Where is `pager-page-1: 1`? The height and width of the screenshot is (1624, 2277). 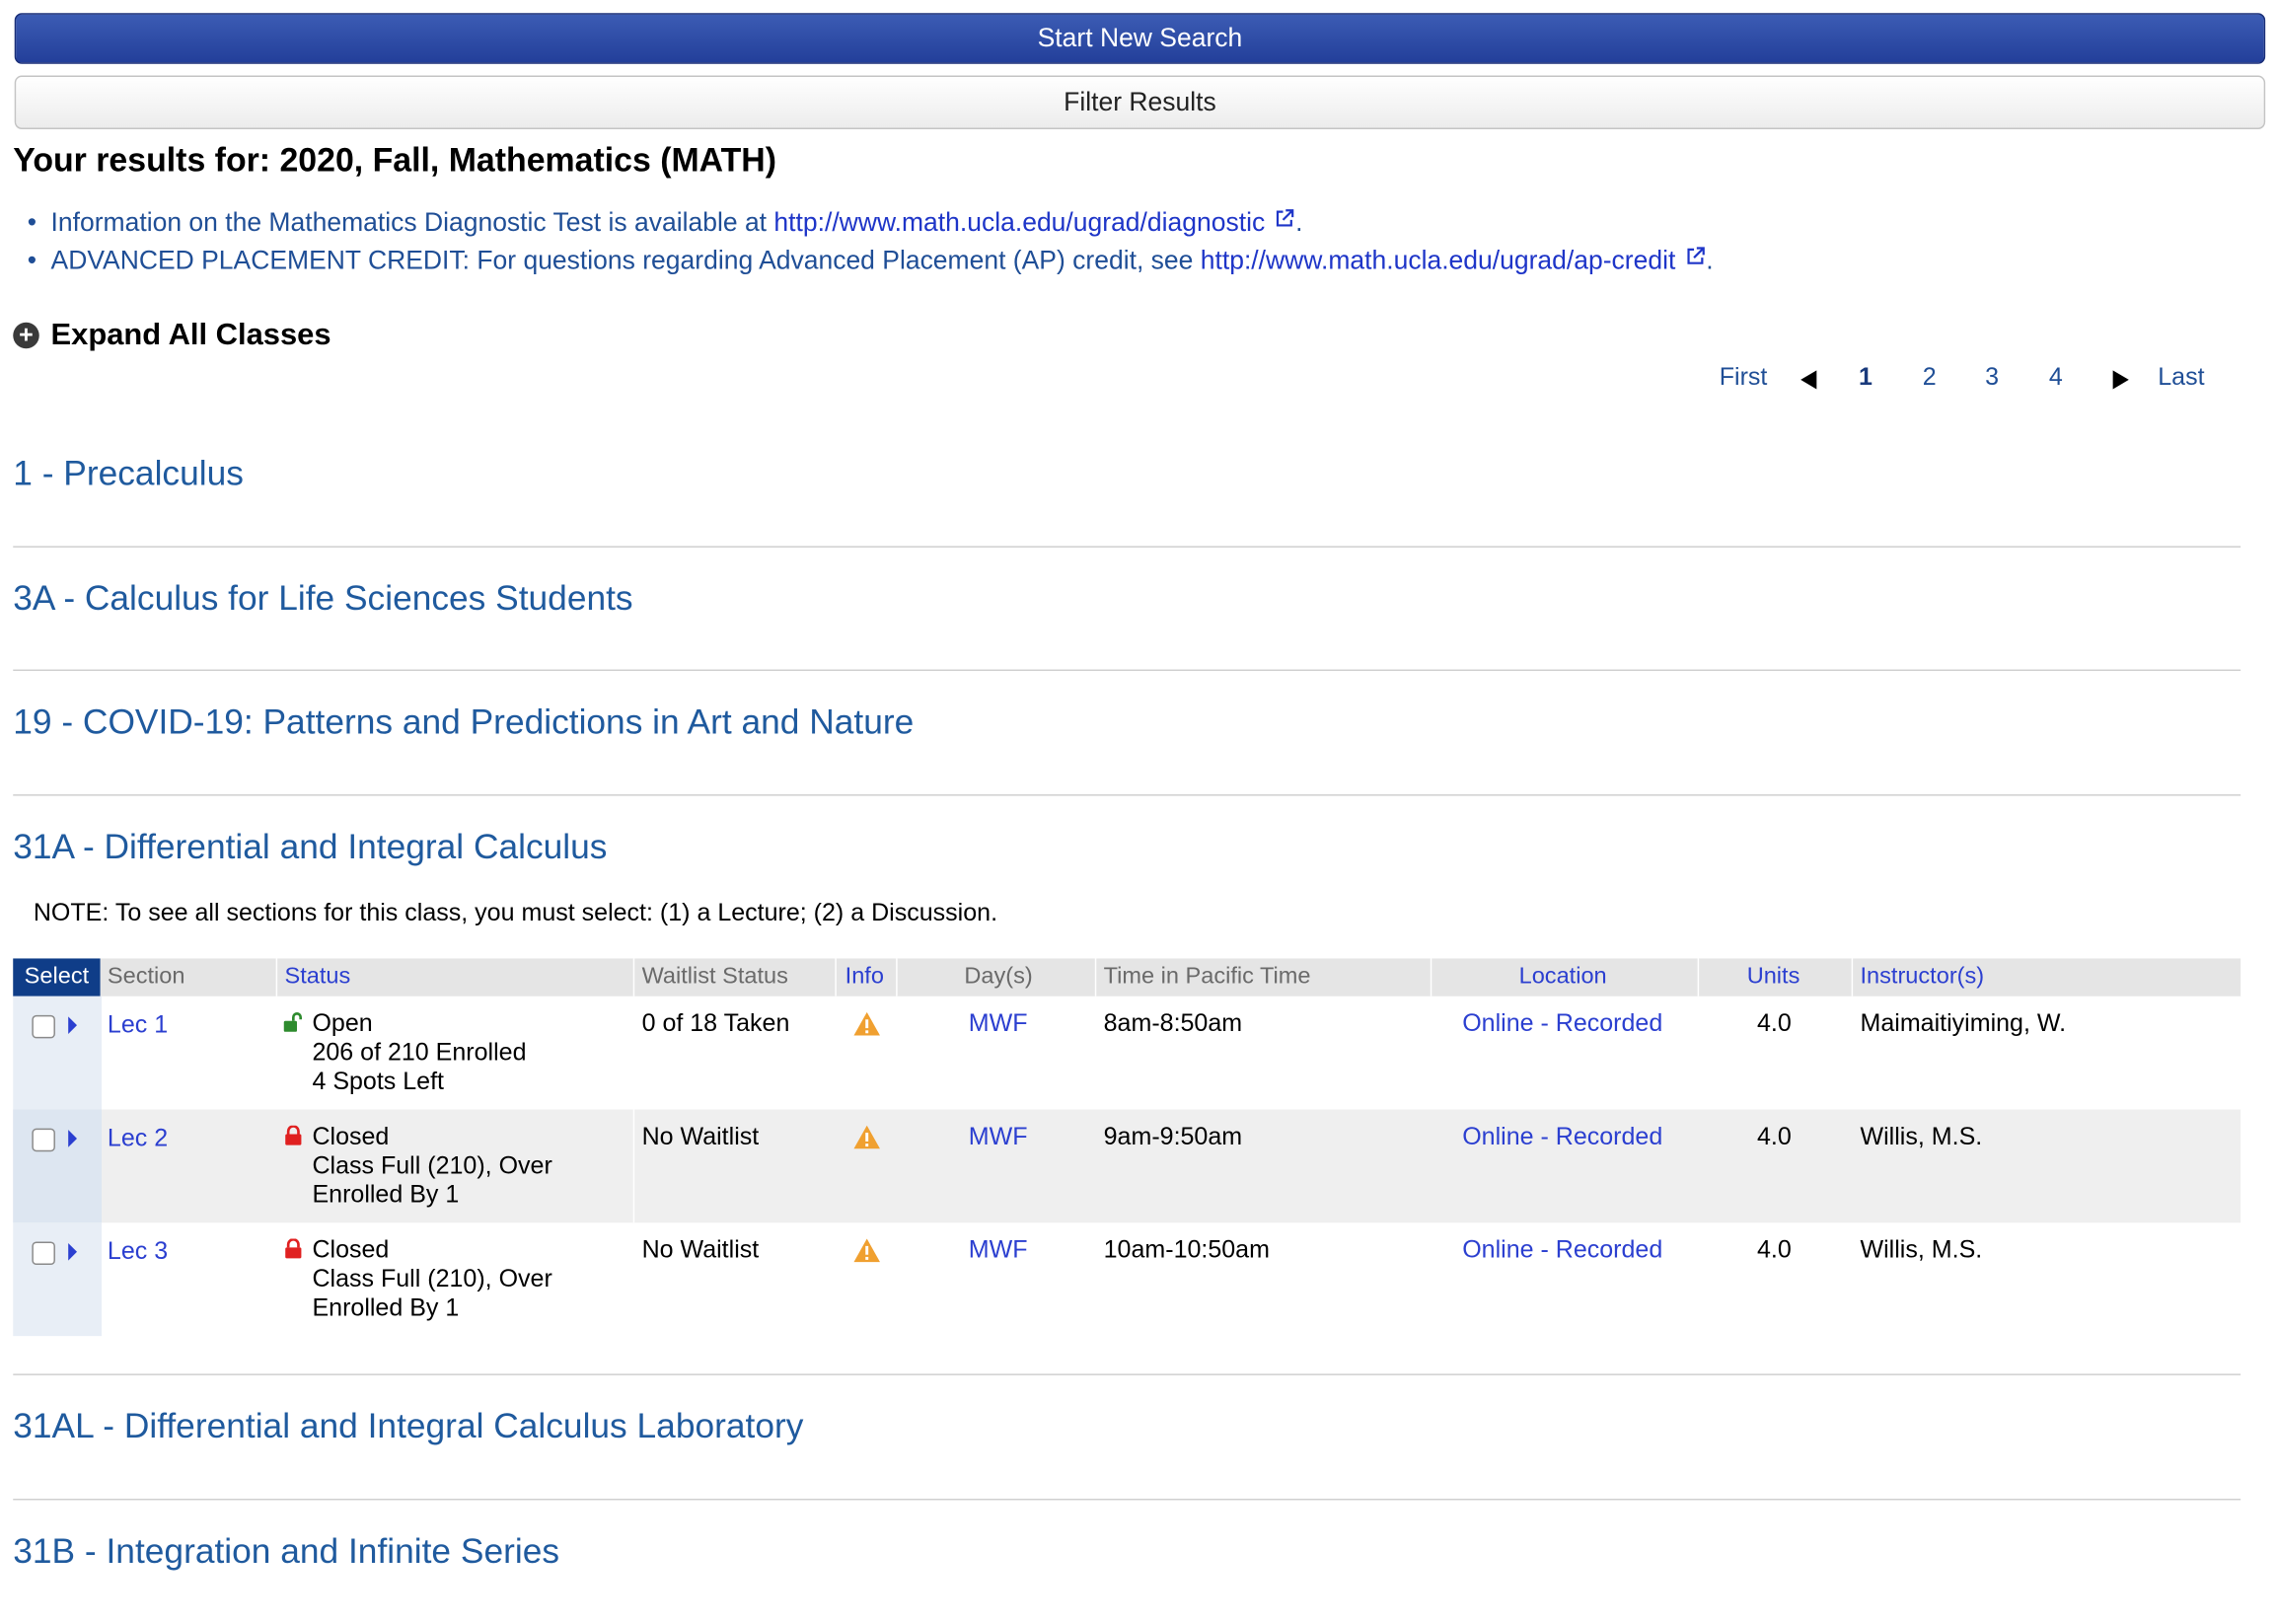 pager-page-1: 1 is located at coordinates (1866, 377).